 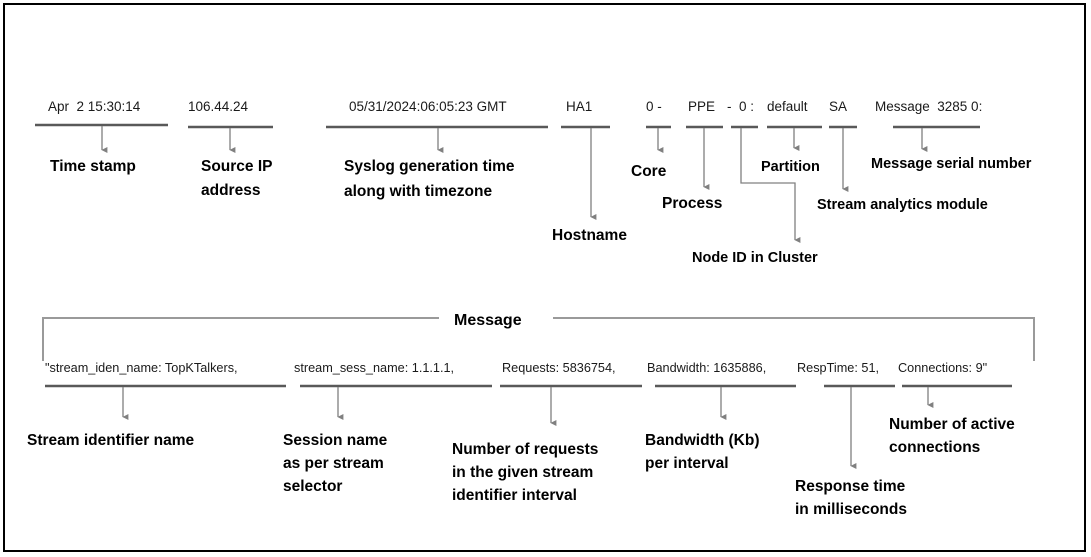 I want to click on label-connections-line1: Number of active, so click(x=952, y=424).